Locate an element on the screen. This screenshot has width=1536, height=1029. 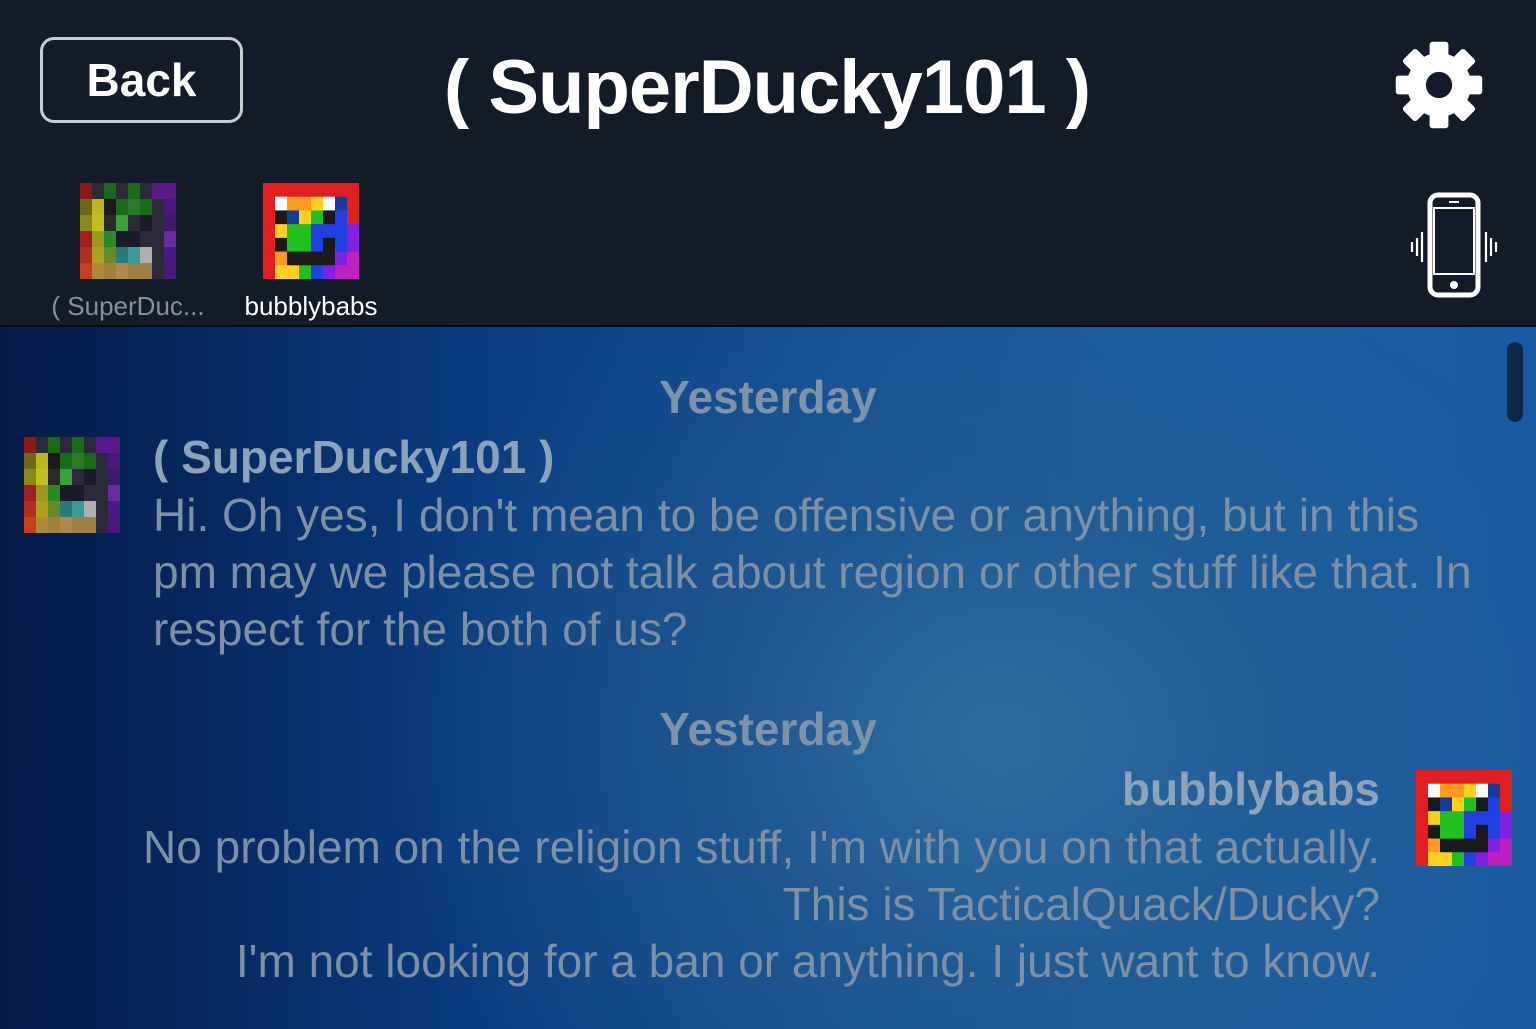
phone-vibrate-icon is located at coordinates (1454, 246).